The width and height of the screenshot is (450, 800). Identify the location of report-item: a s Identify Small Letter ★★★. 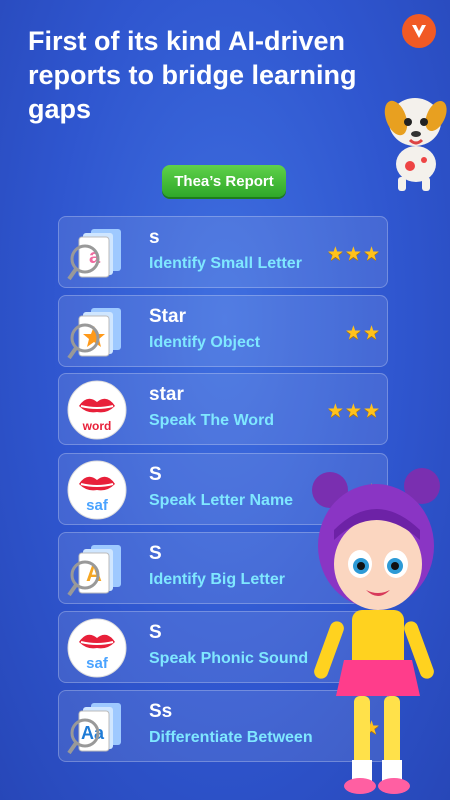
(223, 252).